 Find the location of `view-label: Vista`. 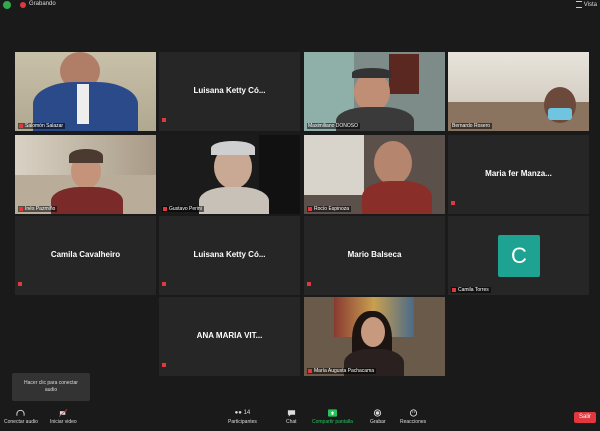

view-label: Vista is located at coordinates (590, 5).